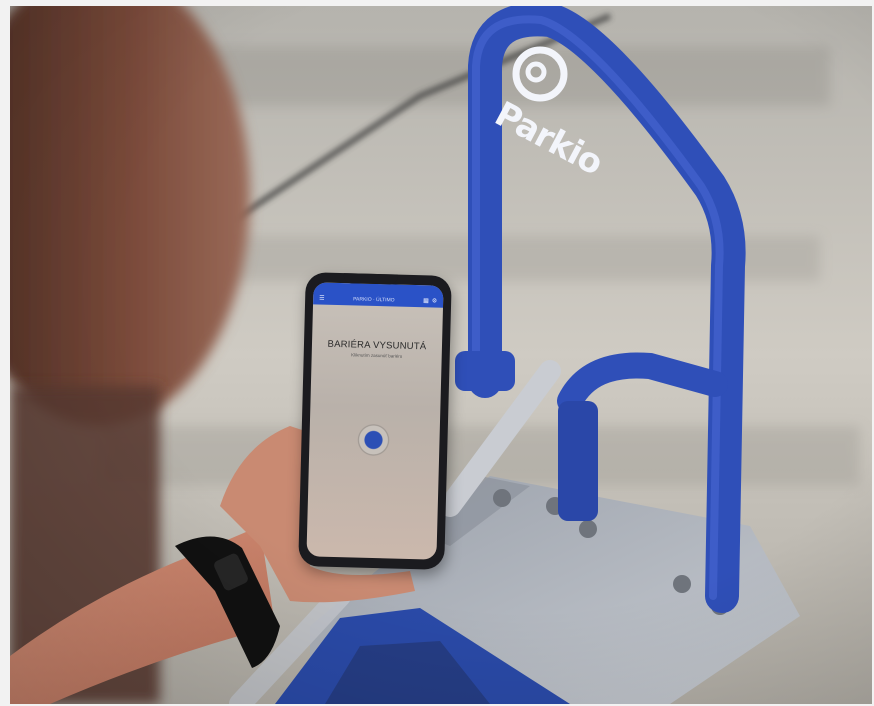 This screenshot has width=874, height=706. What do you see at coordinates (378, 295) in the screenshot?
I see `app-bar: ☰ PARKIO · ÚLTIMO ▦ ⚙` at bounding box center [378, 295].